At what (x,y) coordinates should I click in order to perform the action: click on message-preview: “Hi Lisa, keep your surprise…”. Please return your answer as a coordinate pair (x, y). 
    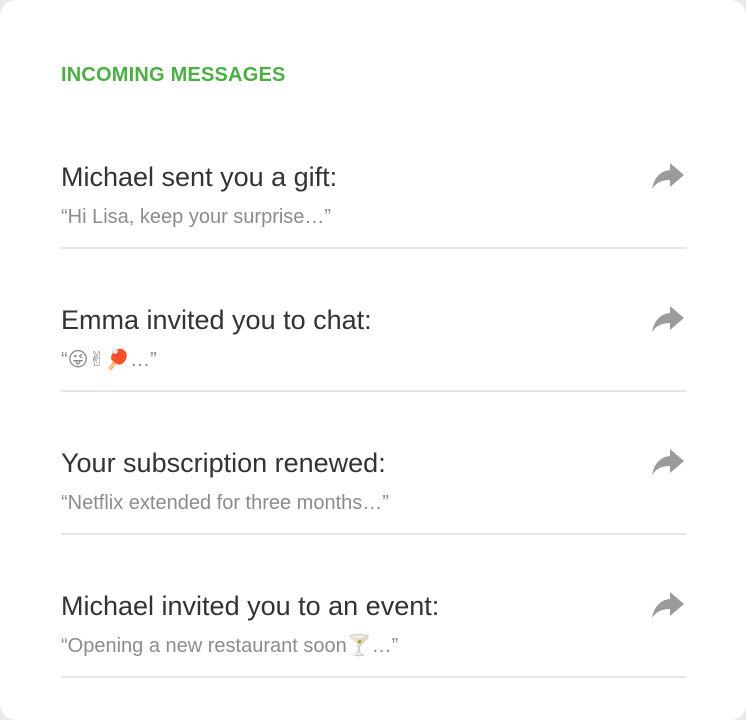
    Looking at the image, I should click on (196, 217).